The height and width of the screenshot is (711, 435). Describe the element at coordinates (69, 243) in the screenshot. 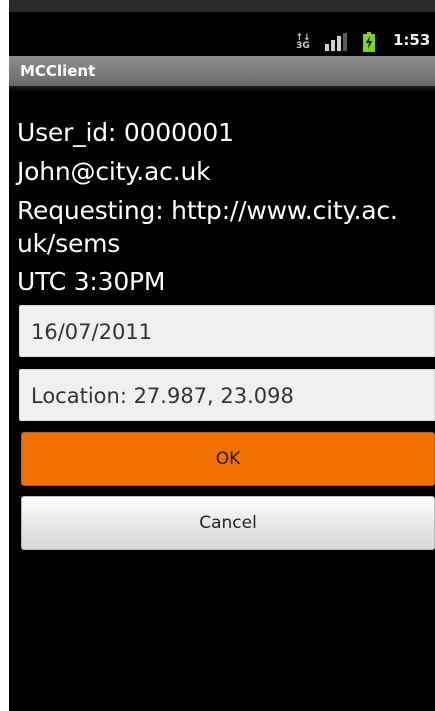

I see `request-url-line2: uk/sems` at that location.